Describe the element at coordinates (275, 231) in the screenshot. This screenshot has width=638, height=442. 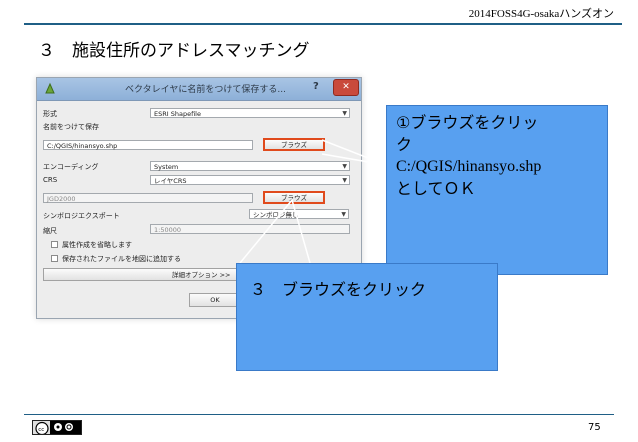
I see `callout2-pointer` at that location.